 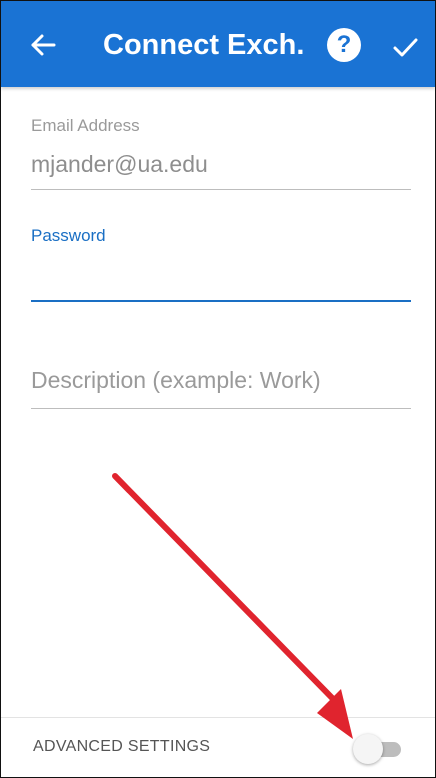 I want to click on description-field: Description (example: Work), so click(x=221, y=386).